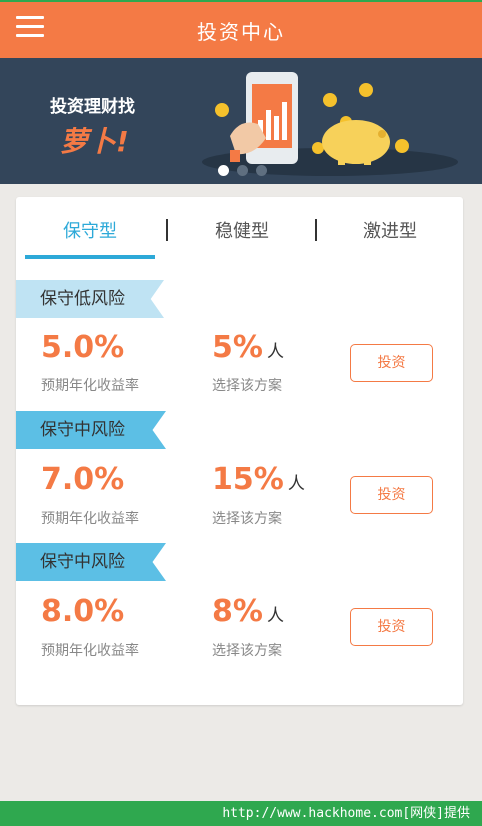 The image size is (482, 826). Describe the element at coordinates (237, 611) in the screenshot. I see `chosen-percentage-value: 8%` at that location.